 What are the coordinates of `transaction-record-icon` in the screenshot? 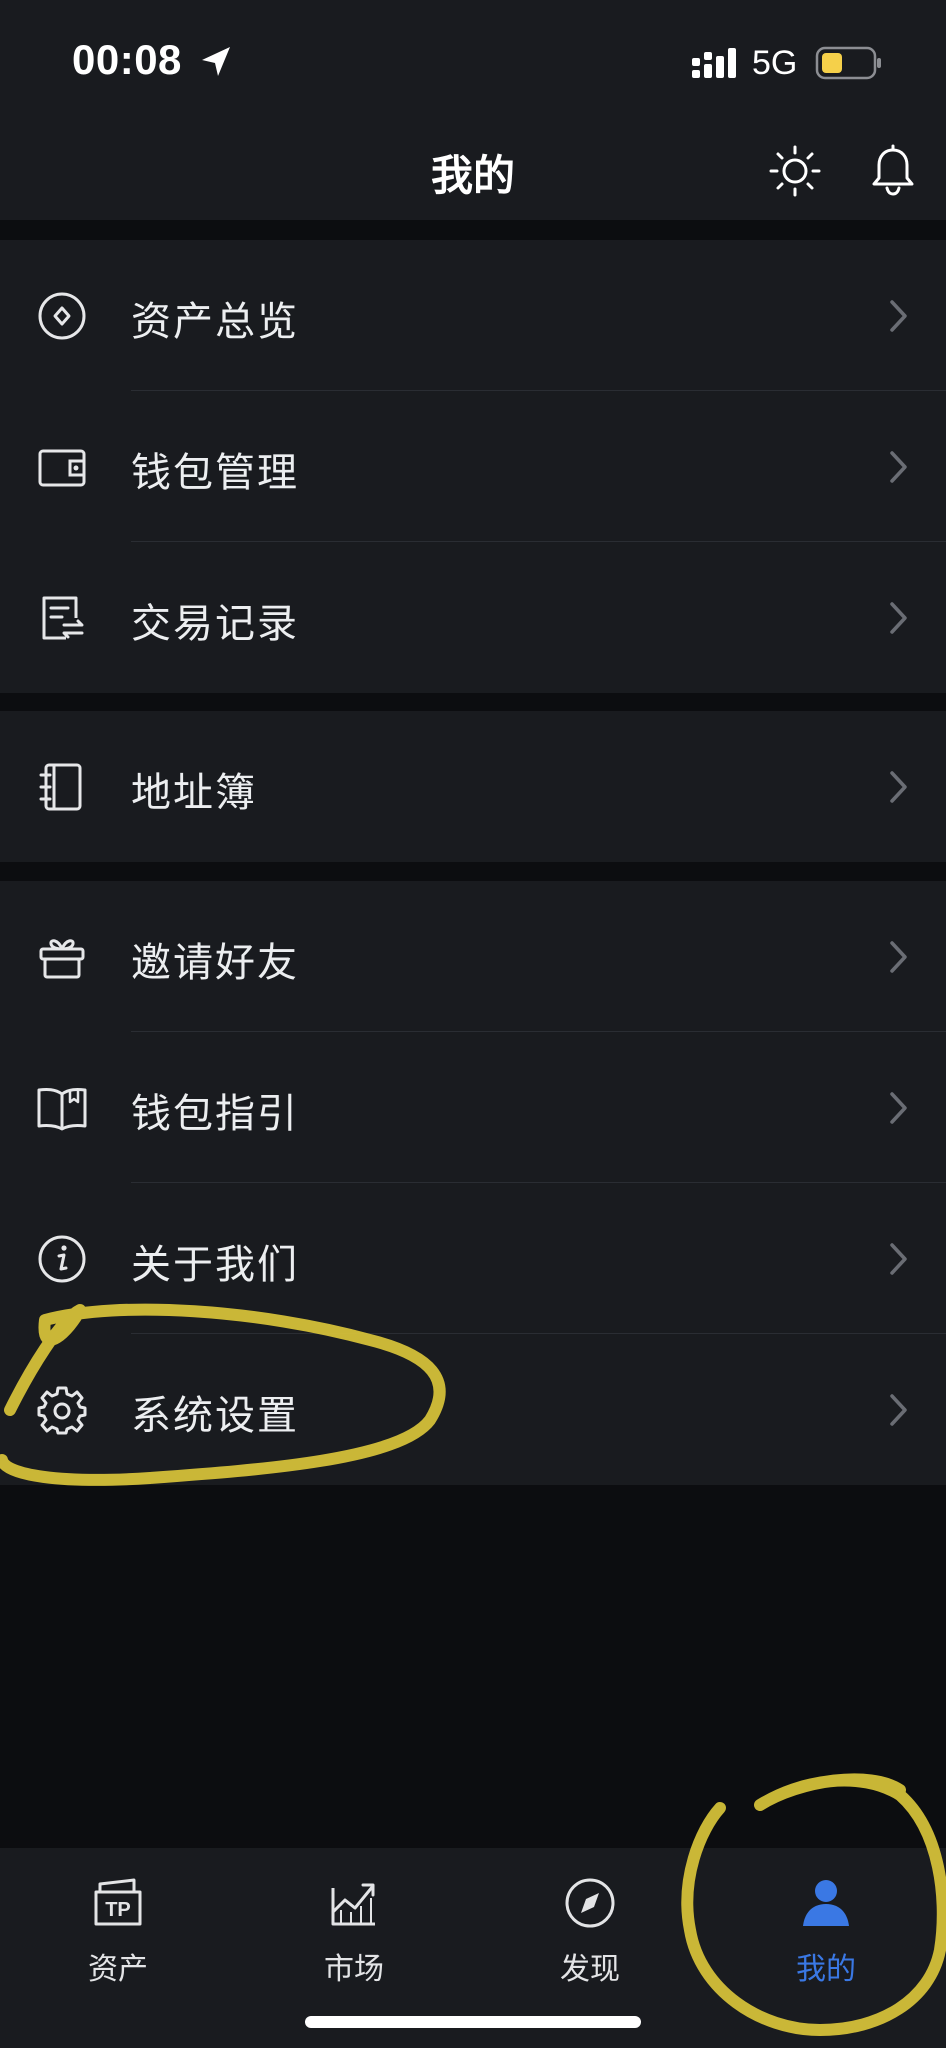 It's located at (63, 618).